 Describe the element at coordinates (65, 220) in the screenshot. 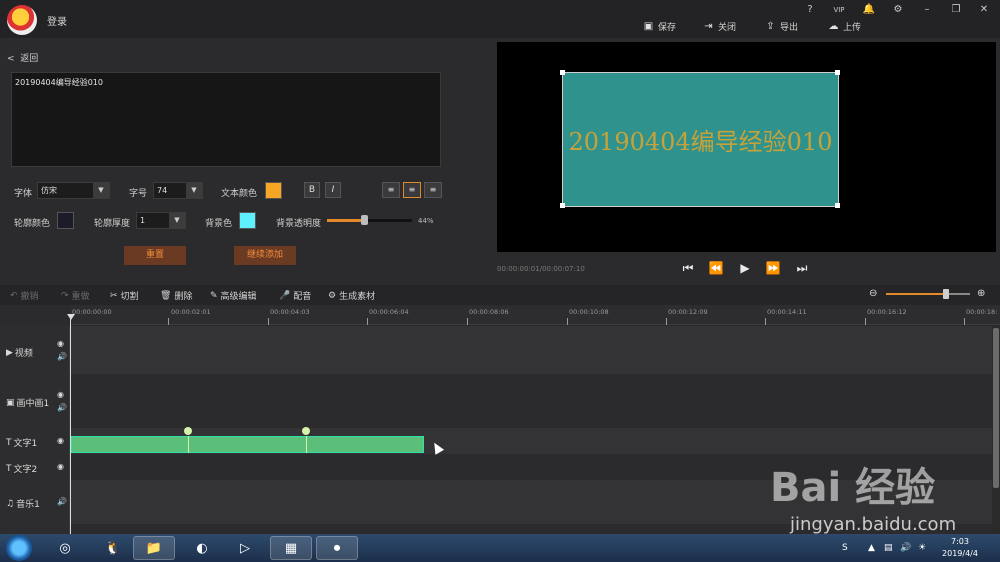

I see `outline-color-swatch` at that location.